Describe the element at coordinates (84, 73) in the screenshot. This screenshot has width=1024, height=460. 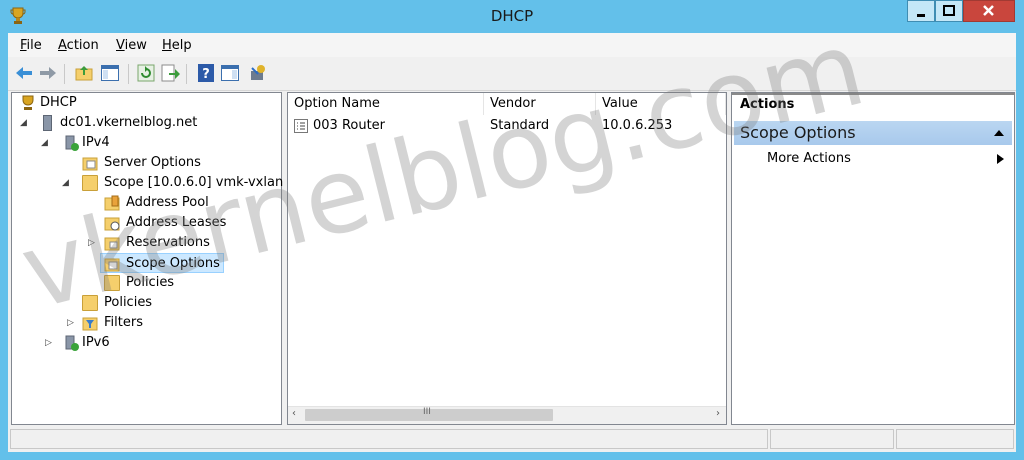
I see `up-folder-icon` at that location.